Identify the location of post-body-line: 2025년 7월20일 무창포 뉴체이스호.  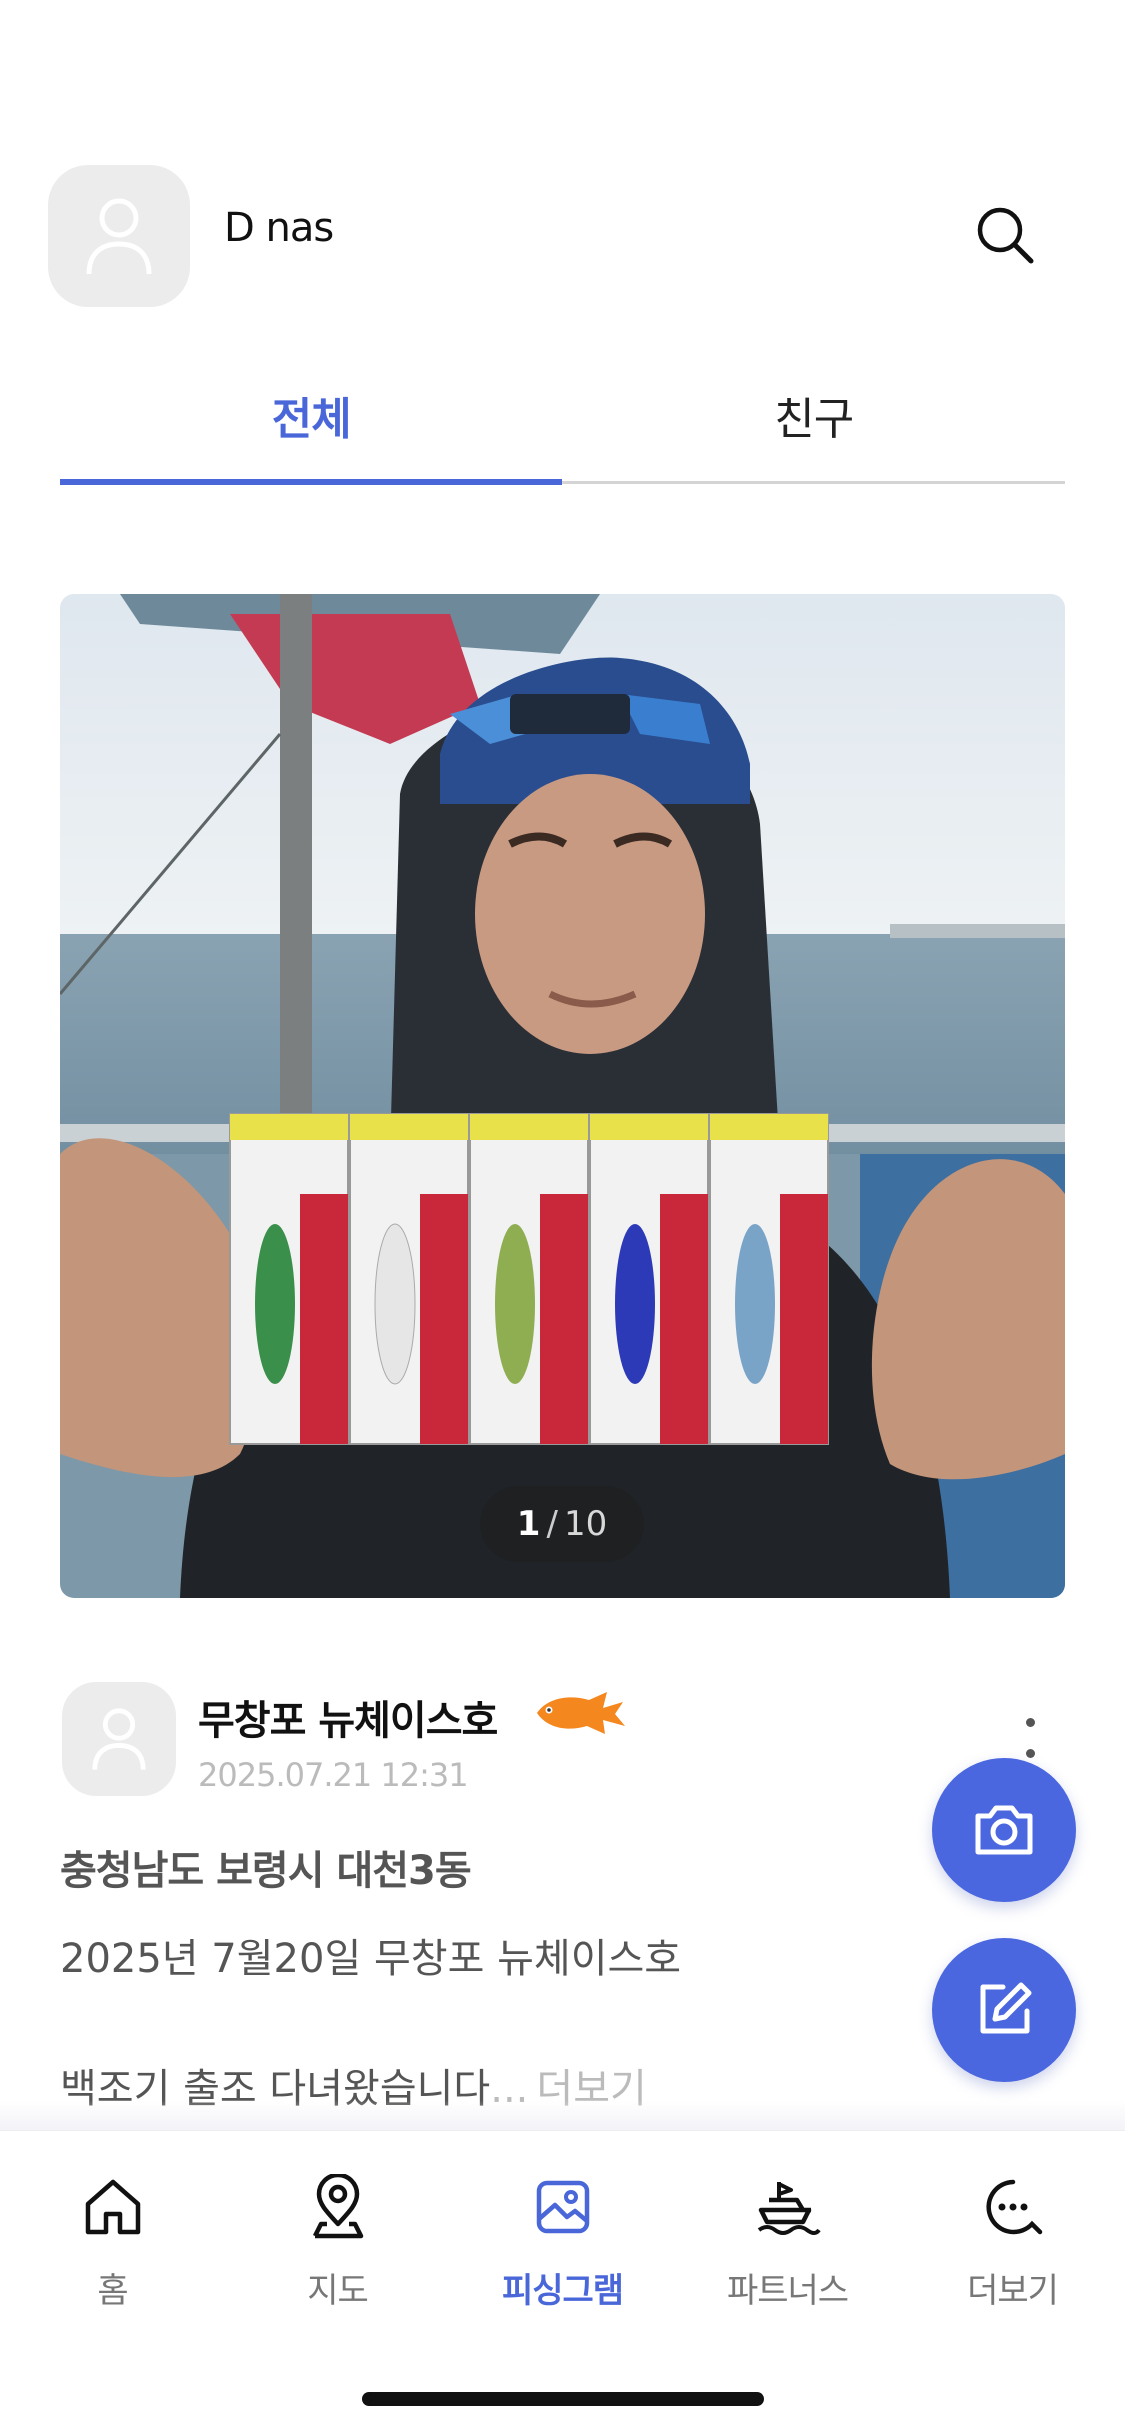
(371, 1959).